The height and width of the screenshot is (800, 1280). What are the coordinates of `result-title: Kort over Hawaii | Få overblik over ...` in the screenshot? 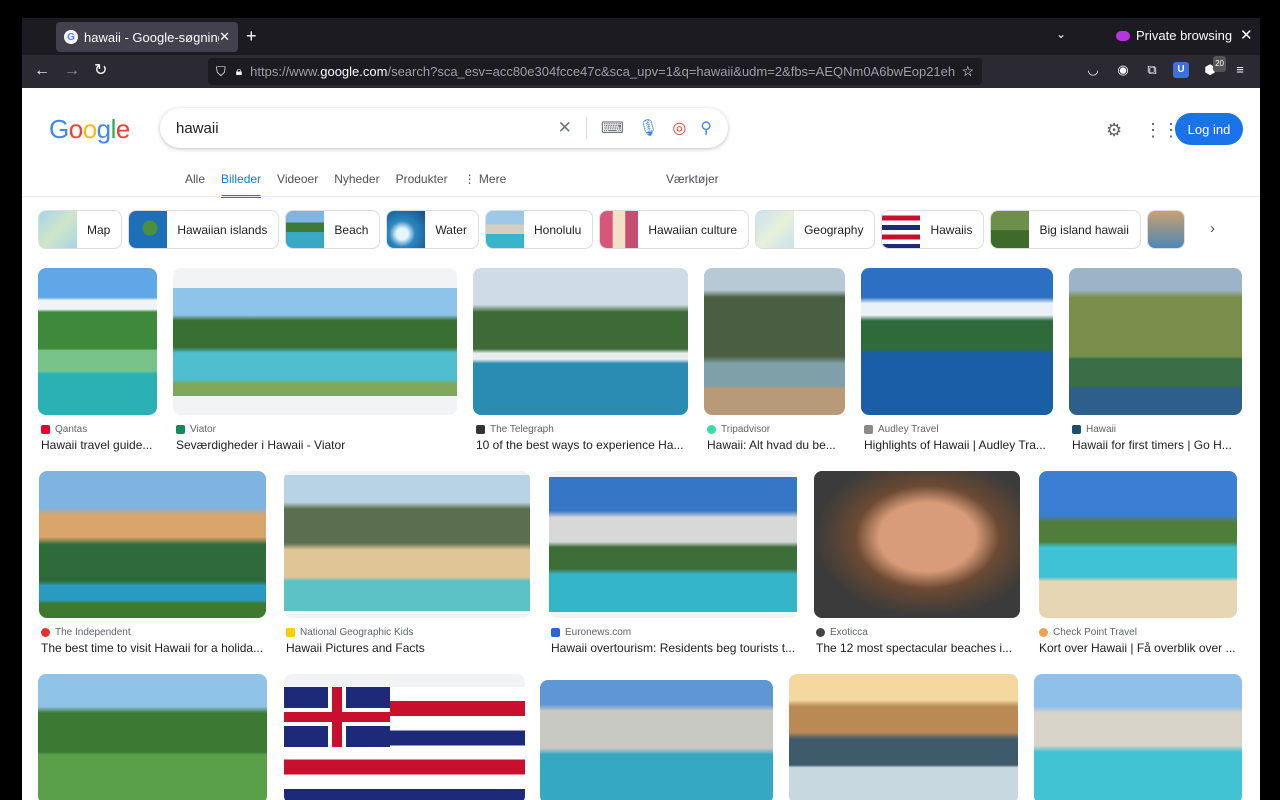 It's located at (1138, 648).